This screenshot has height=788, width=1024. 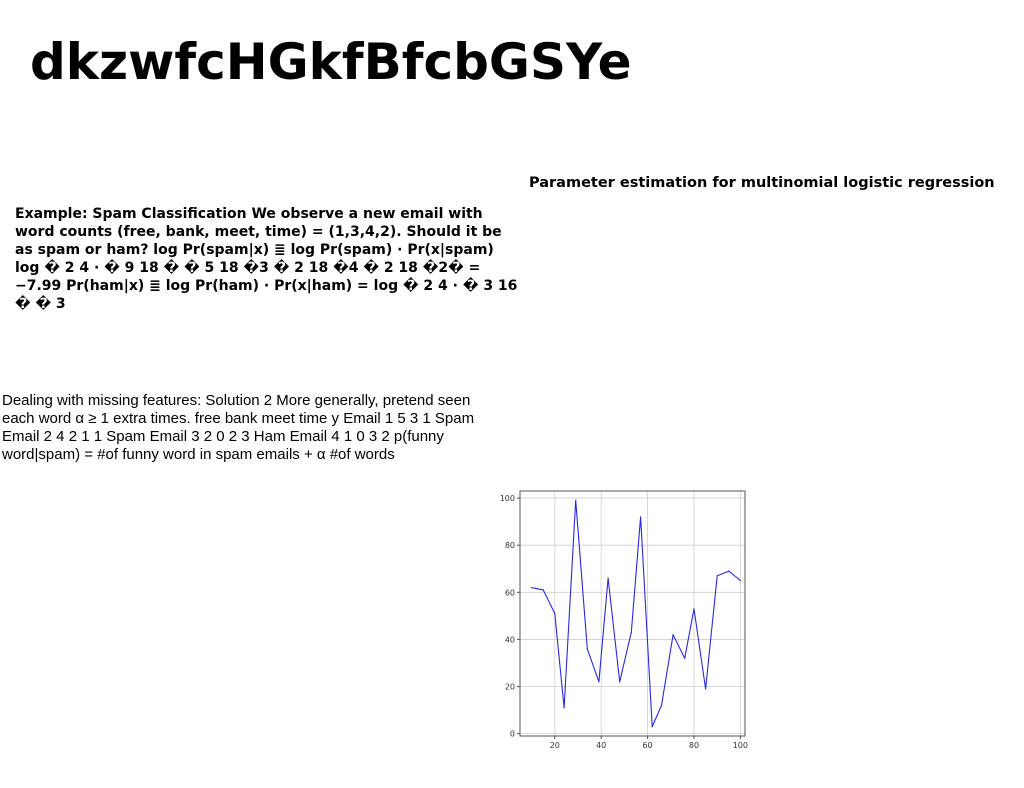 What do you see at coordinates (555, 745) in the screenshot?
I see `x-tick-label: 20` at bounding box center [555, 745].